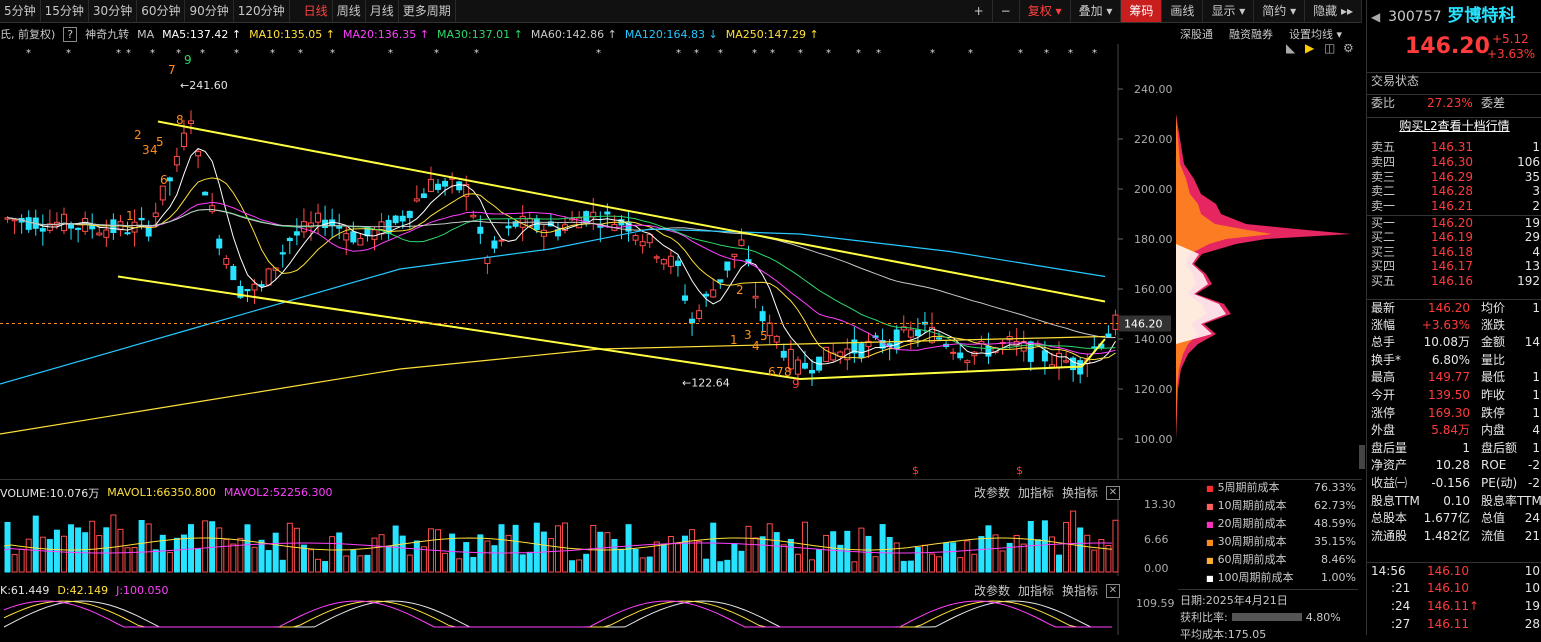  I want to click on stats-row: 涨停 169.30 跌停 1, so click(1454, 413).